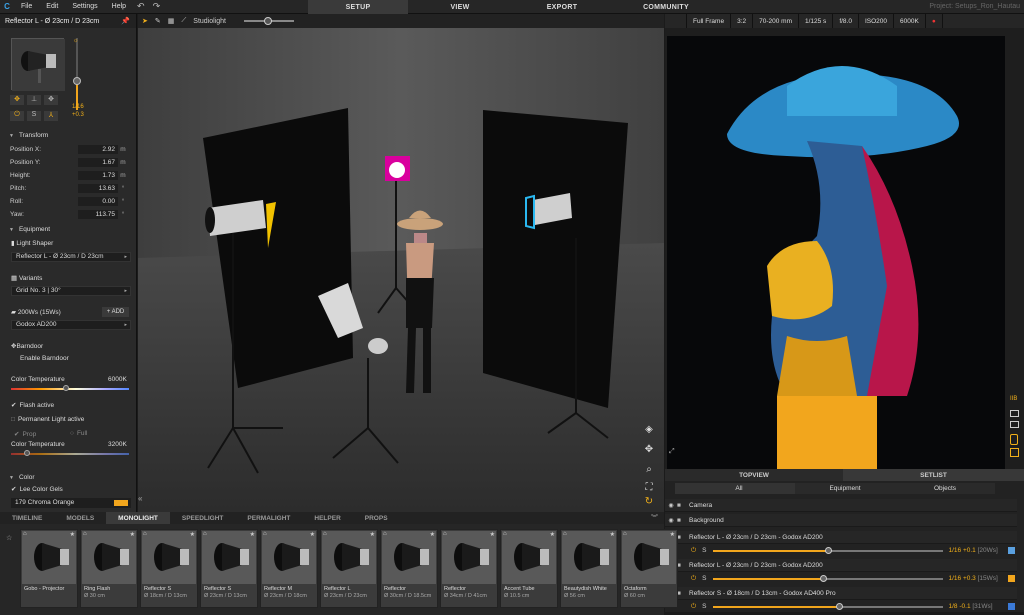 The image size is (1024, 615). What do you see at coordinates (649, 568) in the screenshot?
I see `library-card: ⌂ ★ Octaform Ø 60 cm` at bounding box center [649, 568].